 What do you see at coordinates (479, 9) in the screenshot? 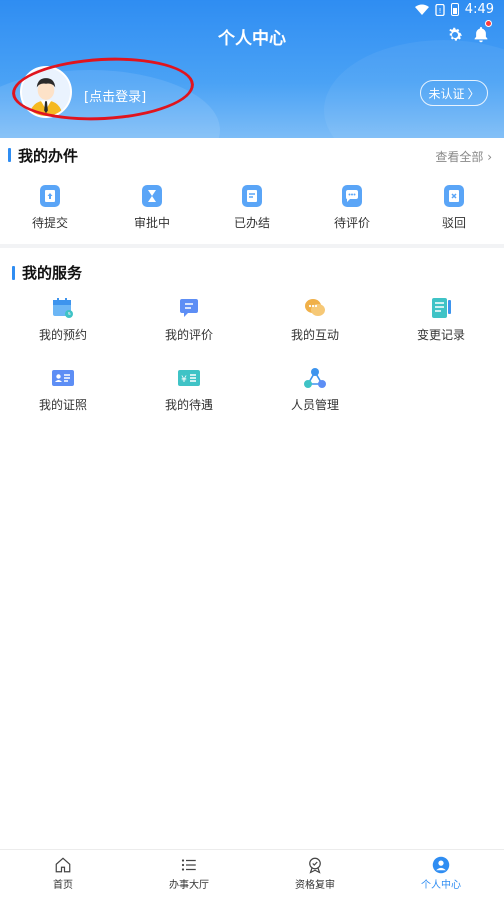
I see `status-time: 4:49` at bounding box center [479, 9].